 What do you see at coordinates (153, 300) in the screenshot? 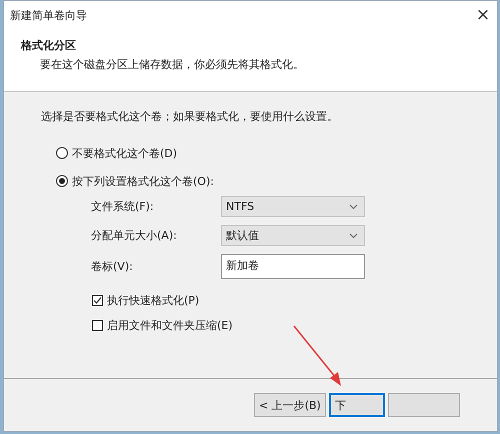
I see `checkbox-label: 执行快速格式化(P)` at bounding box center [153, 300].